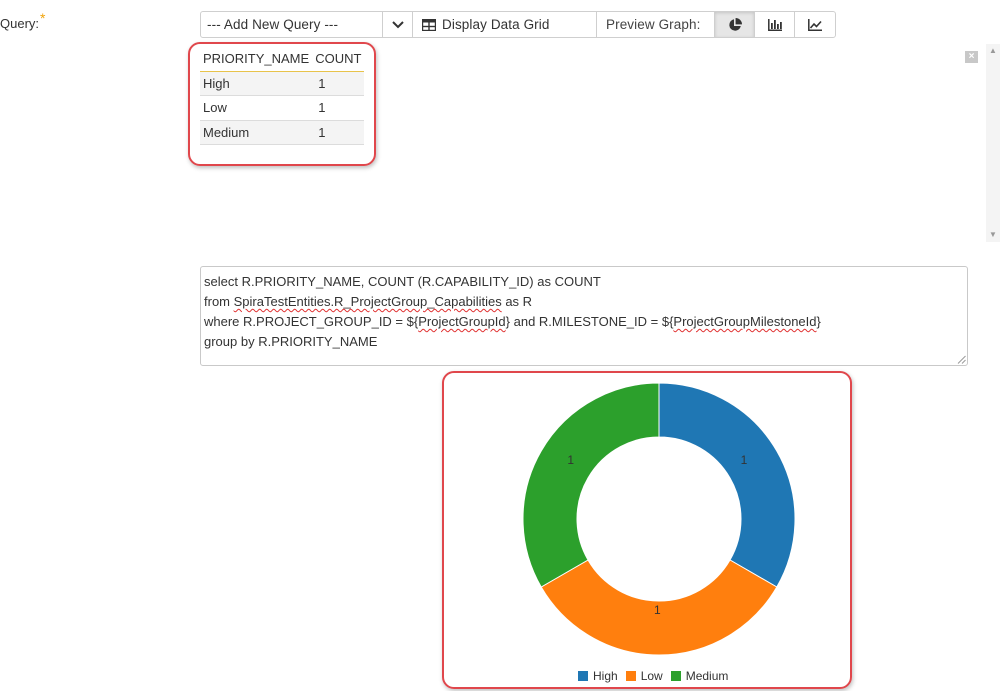 The width and height of the screenshot is (1001, 691). I want to click on legend-label: Medium, so click(707, 676).